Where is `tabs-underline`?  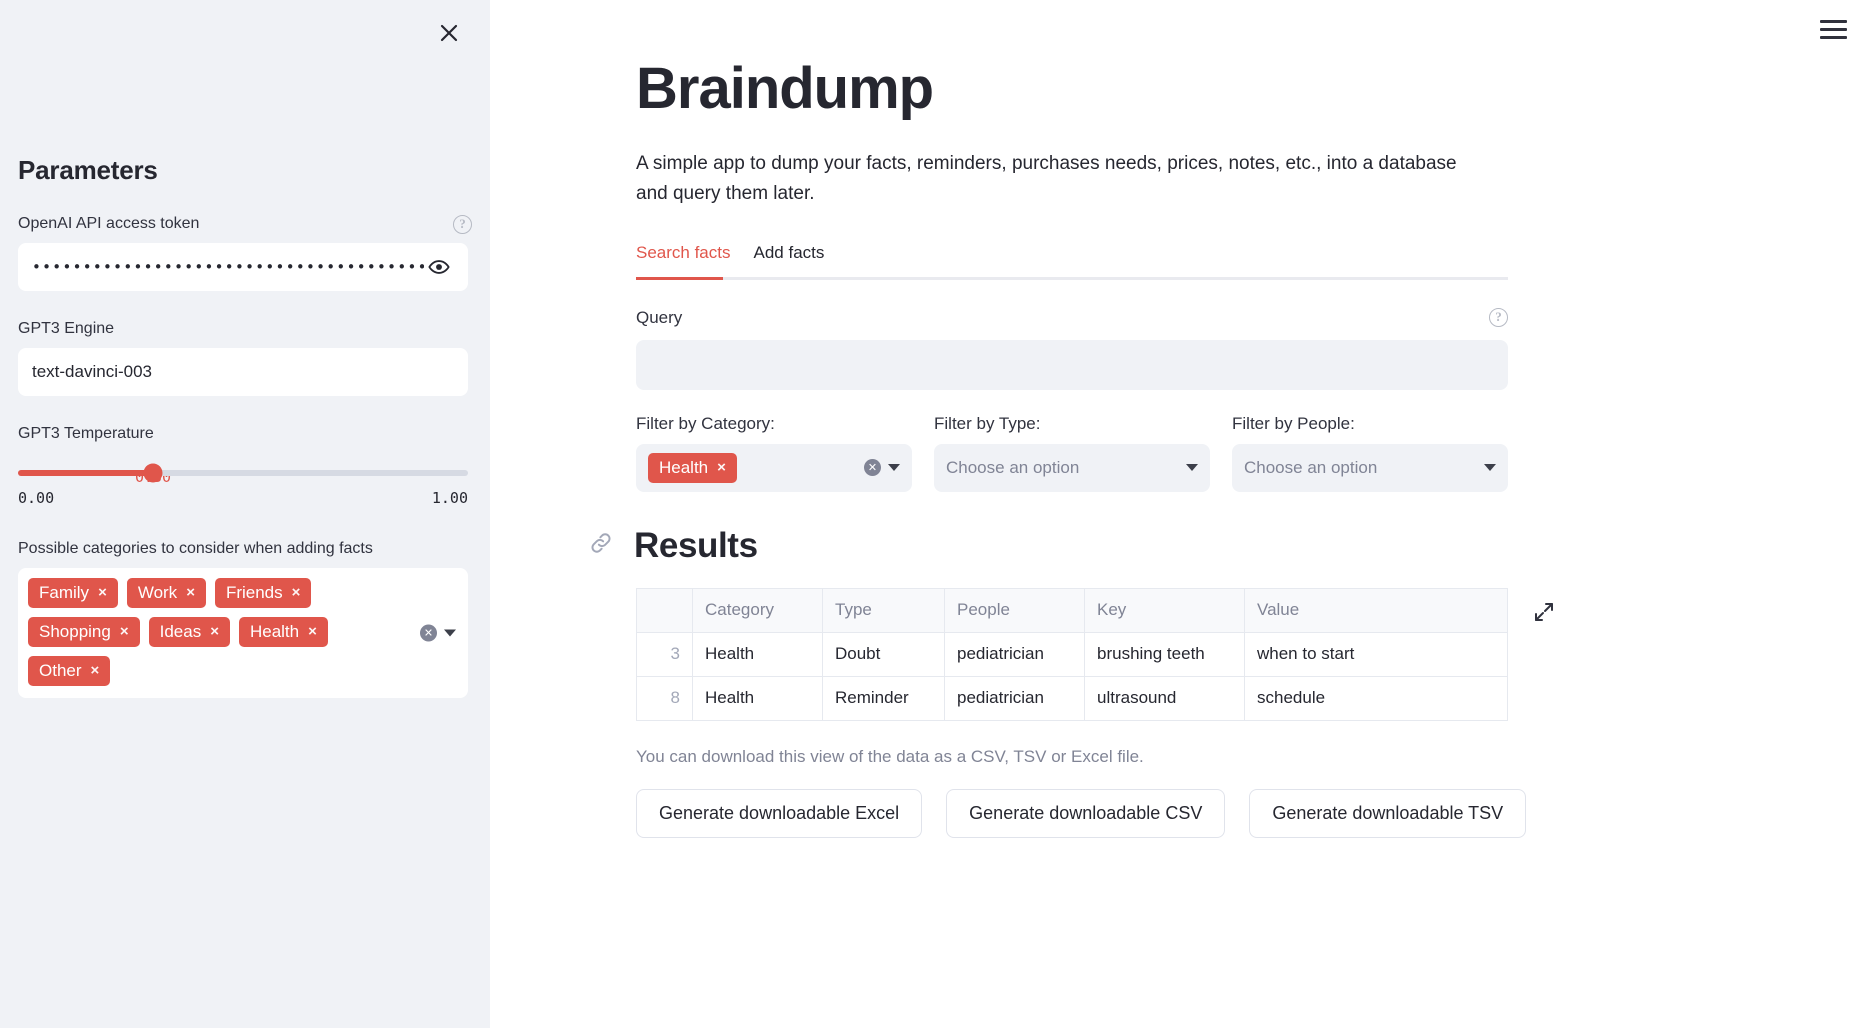
tabs-underline is located at coordinates (1072, 278).